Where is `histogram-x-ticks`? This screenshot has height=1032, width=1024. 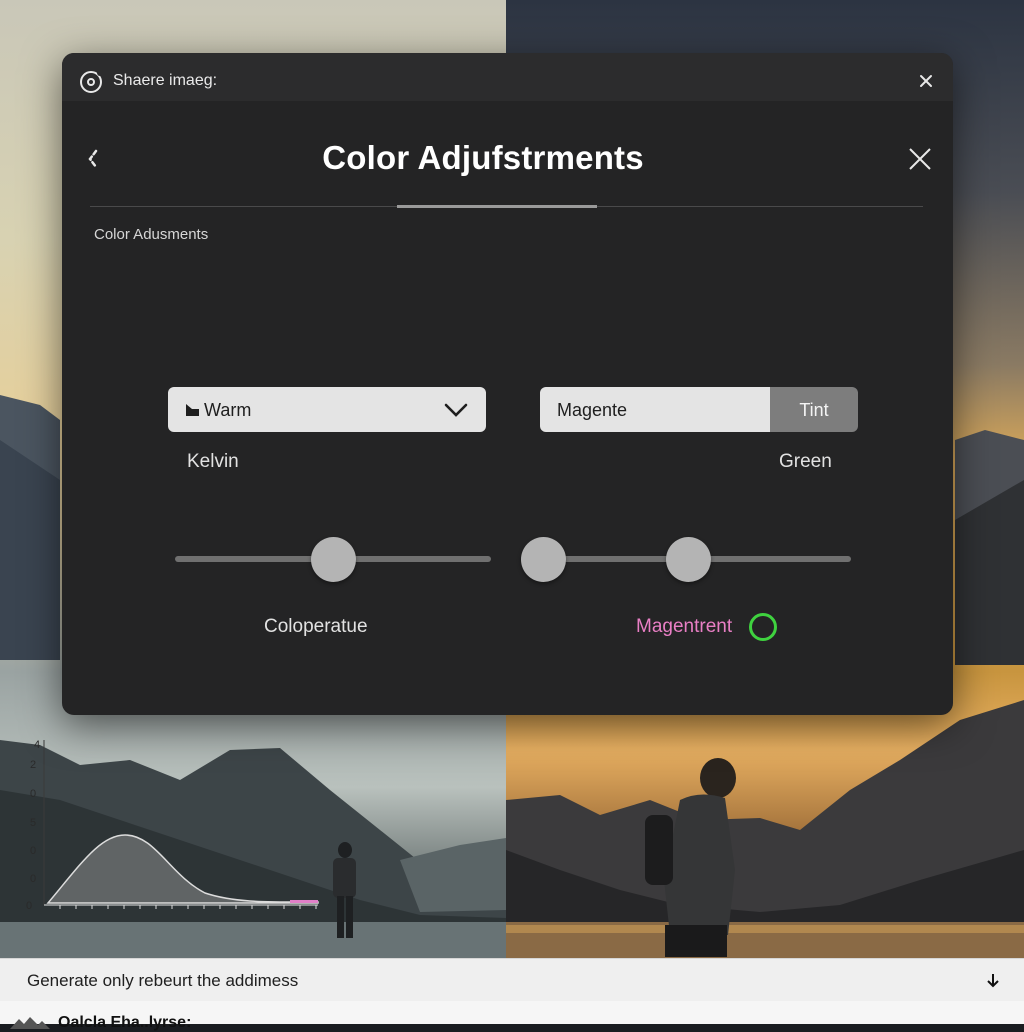 histogram-x-ticks is located at coordinates (188, 907).